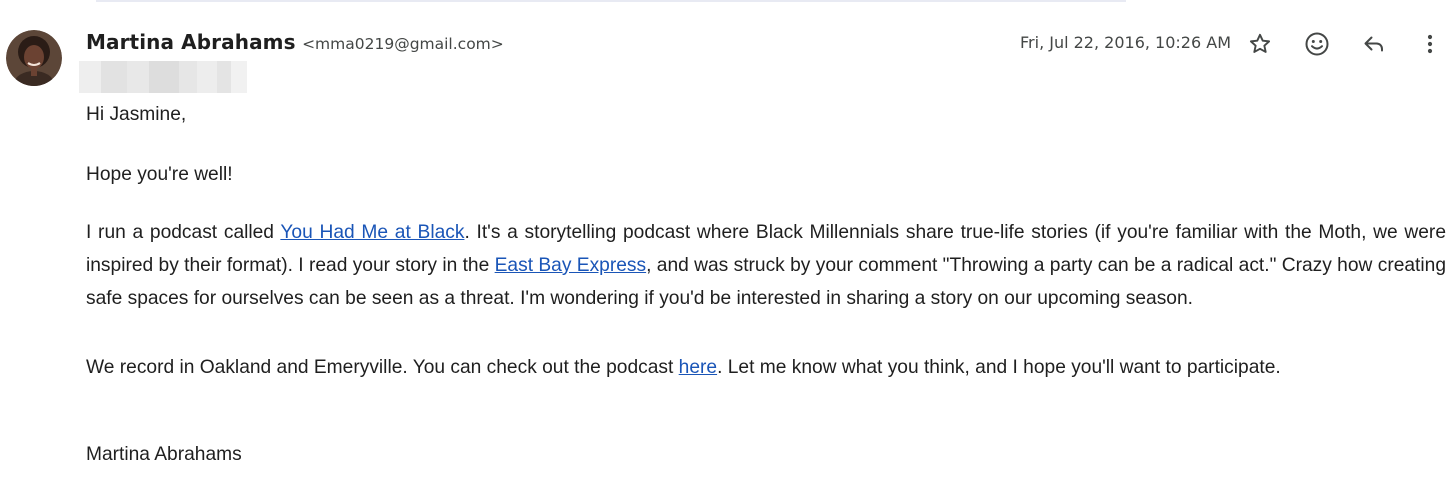  What do you see at coordinates (698, 367) in the screenshot?
I see `here-link: here` at bounding box center [698, 367].